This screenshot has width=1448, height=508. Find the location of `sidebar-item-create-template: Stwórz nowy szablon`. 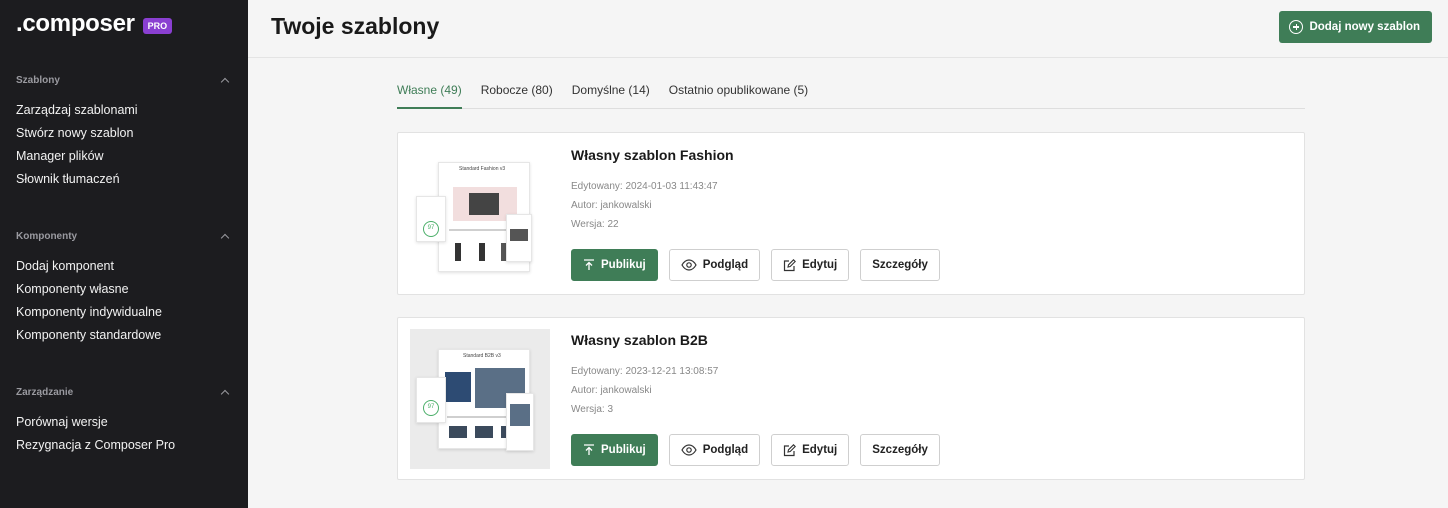

sidebar-item-create-template: Stwórz nowy szablon is located at coordinates (124, 133).